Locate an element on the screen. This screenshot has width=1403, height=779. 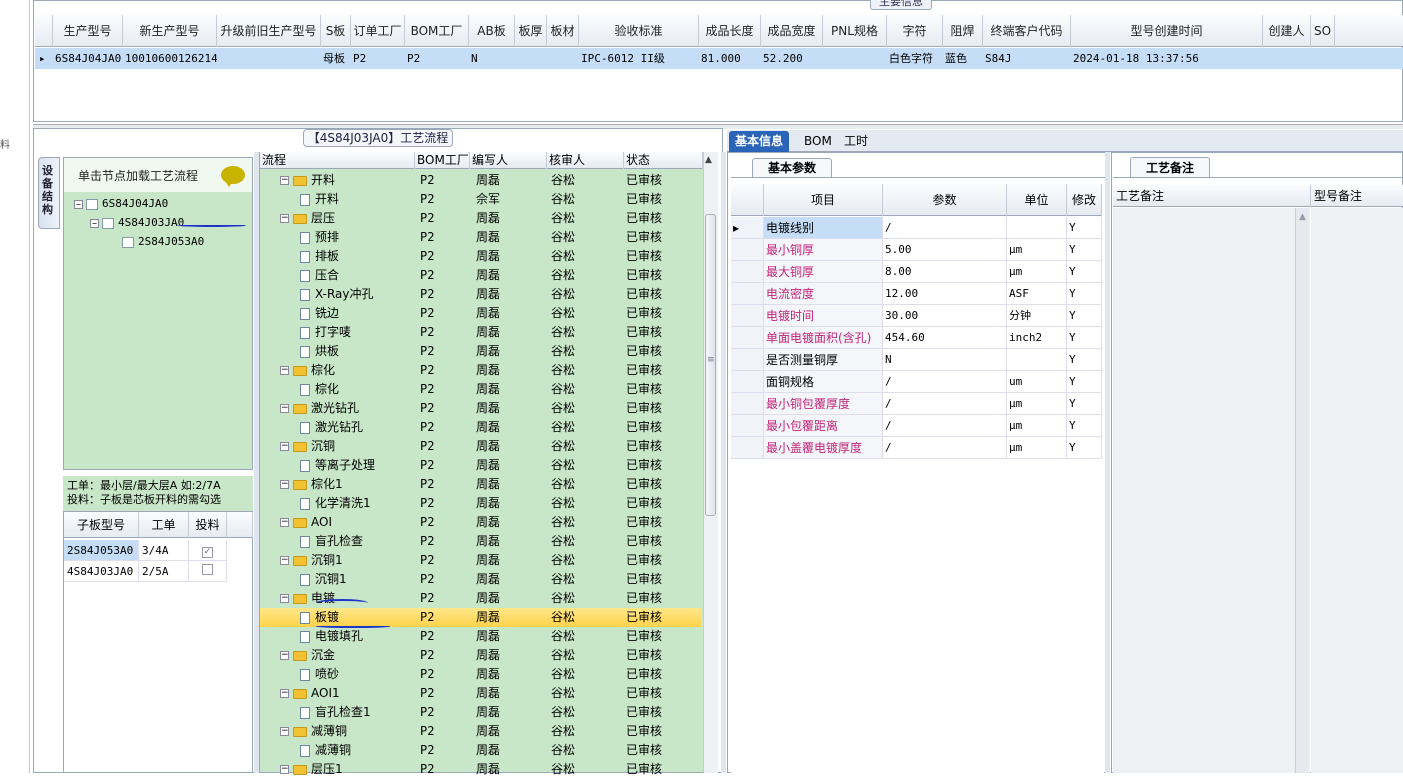
col-header-order: 工单 is located at coordinates (164, 525).